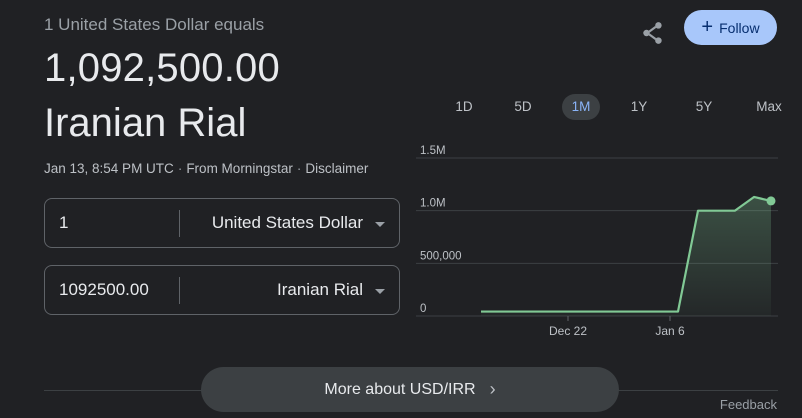 This screenshot has height=418, width=802. I want to click on chevron-right-icon: ›, so click(492, 389).